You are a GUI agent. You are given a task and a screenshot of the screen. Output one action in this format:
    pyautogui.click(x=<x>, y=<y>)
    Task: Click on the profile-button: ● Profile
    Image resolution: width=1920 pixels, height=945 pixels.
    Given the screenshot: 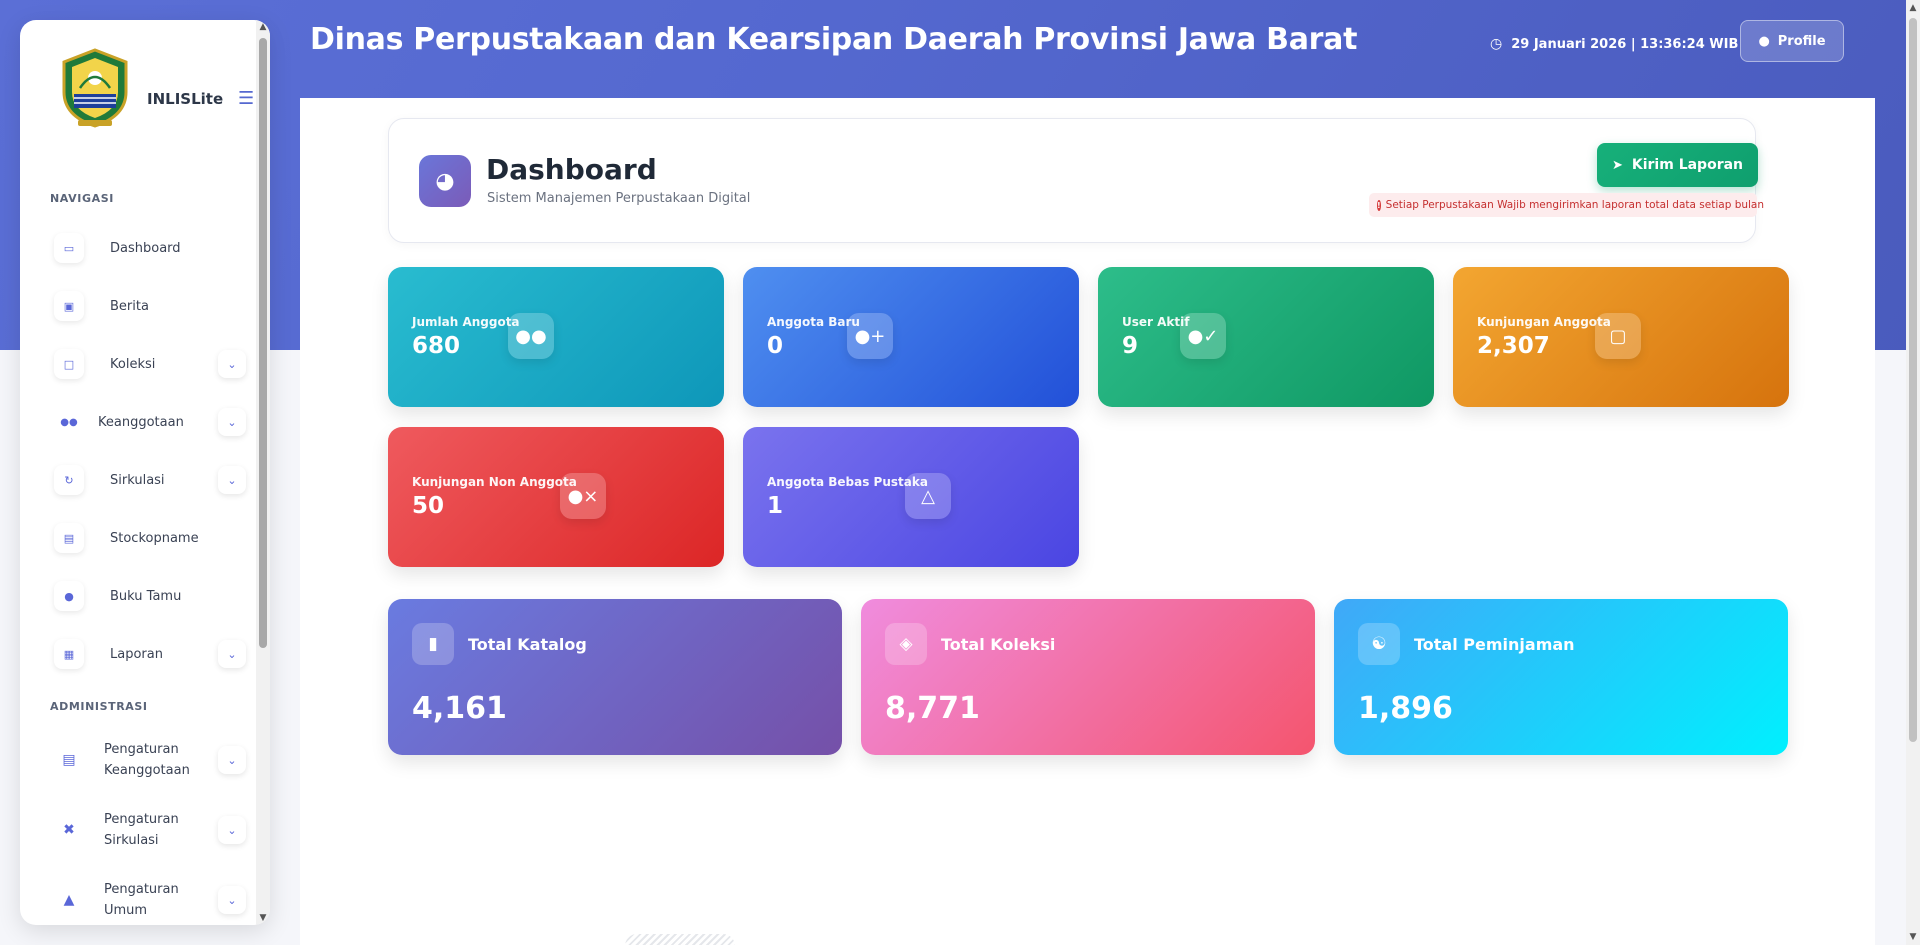 What is the action you would take?
    pyautogui.click(x=1792, y=41)
    